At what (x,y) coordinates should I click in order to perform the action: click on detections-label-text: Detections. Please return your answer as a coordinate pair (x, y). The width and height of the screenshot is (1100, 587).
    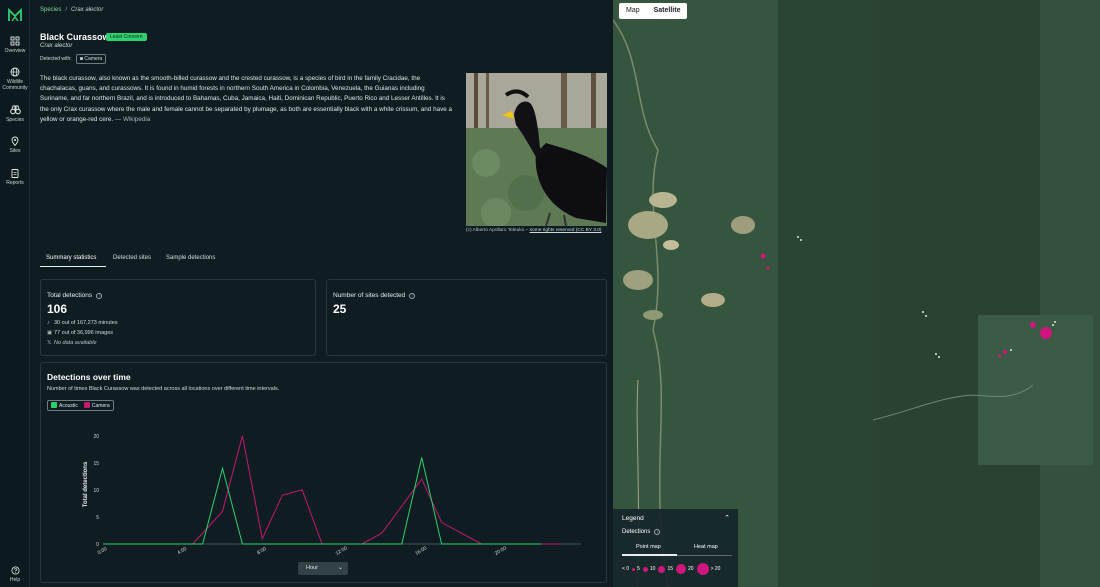
    Looking at the image, I should click on (636, 532).